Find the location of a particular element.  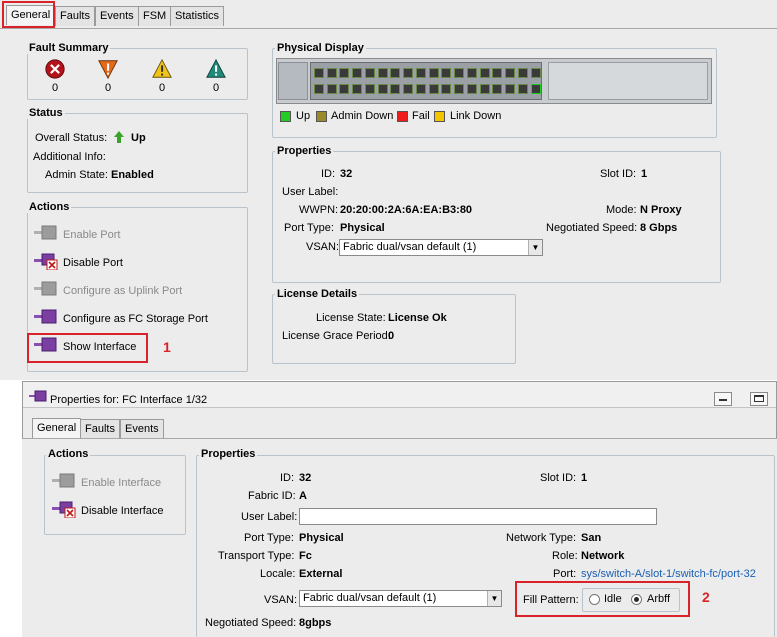

wwpn-label: WWPN: is located at coordinates (319, 210).